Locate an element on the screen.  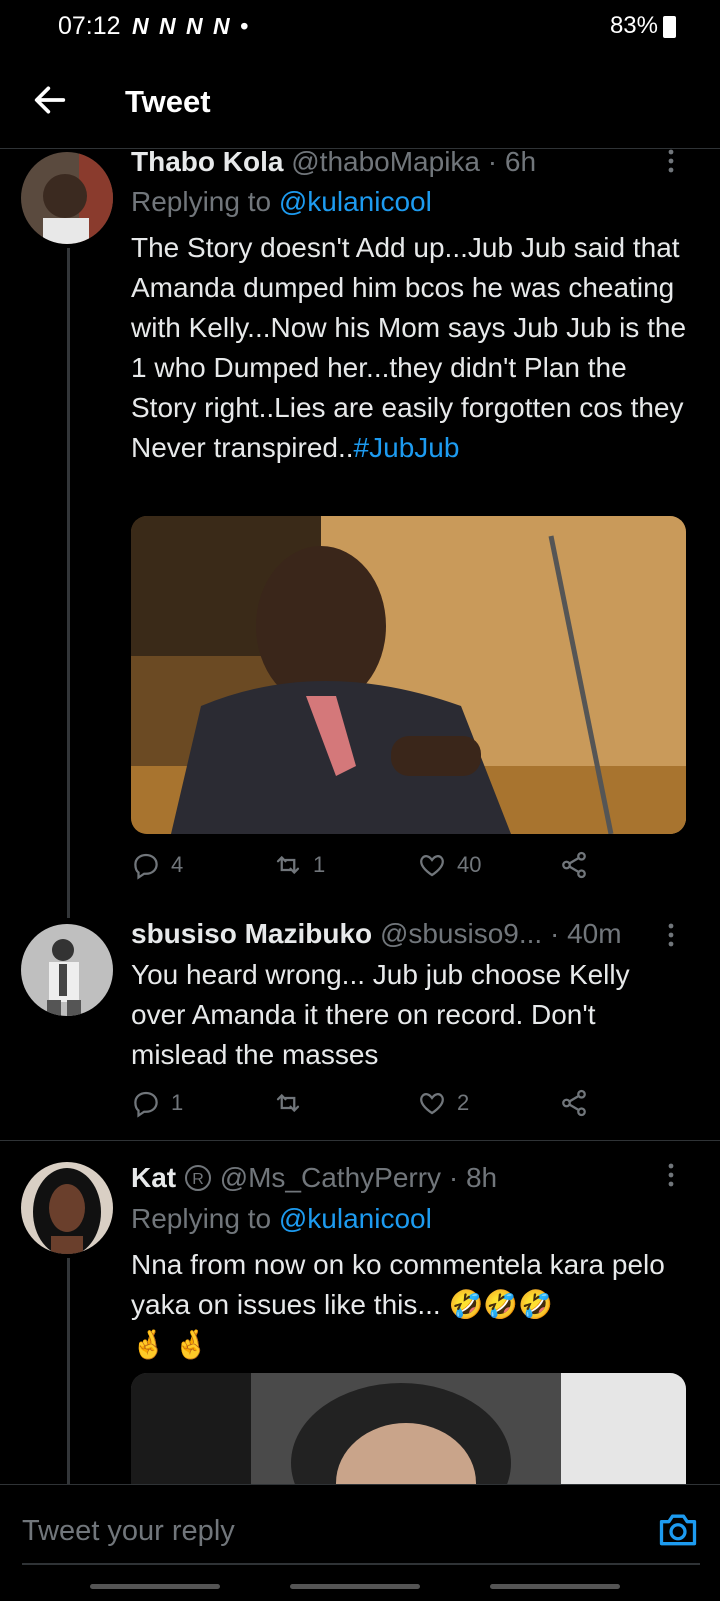
user-handle: @thaboMapika is located at coordinates (385, 161).